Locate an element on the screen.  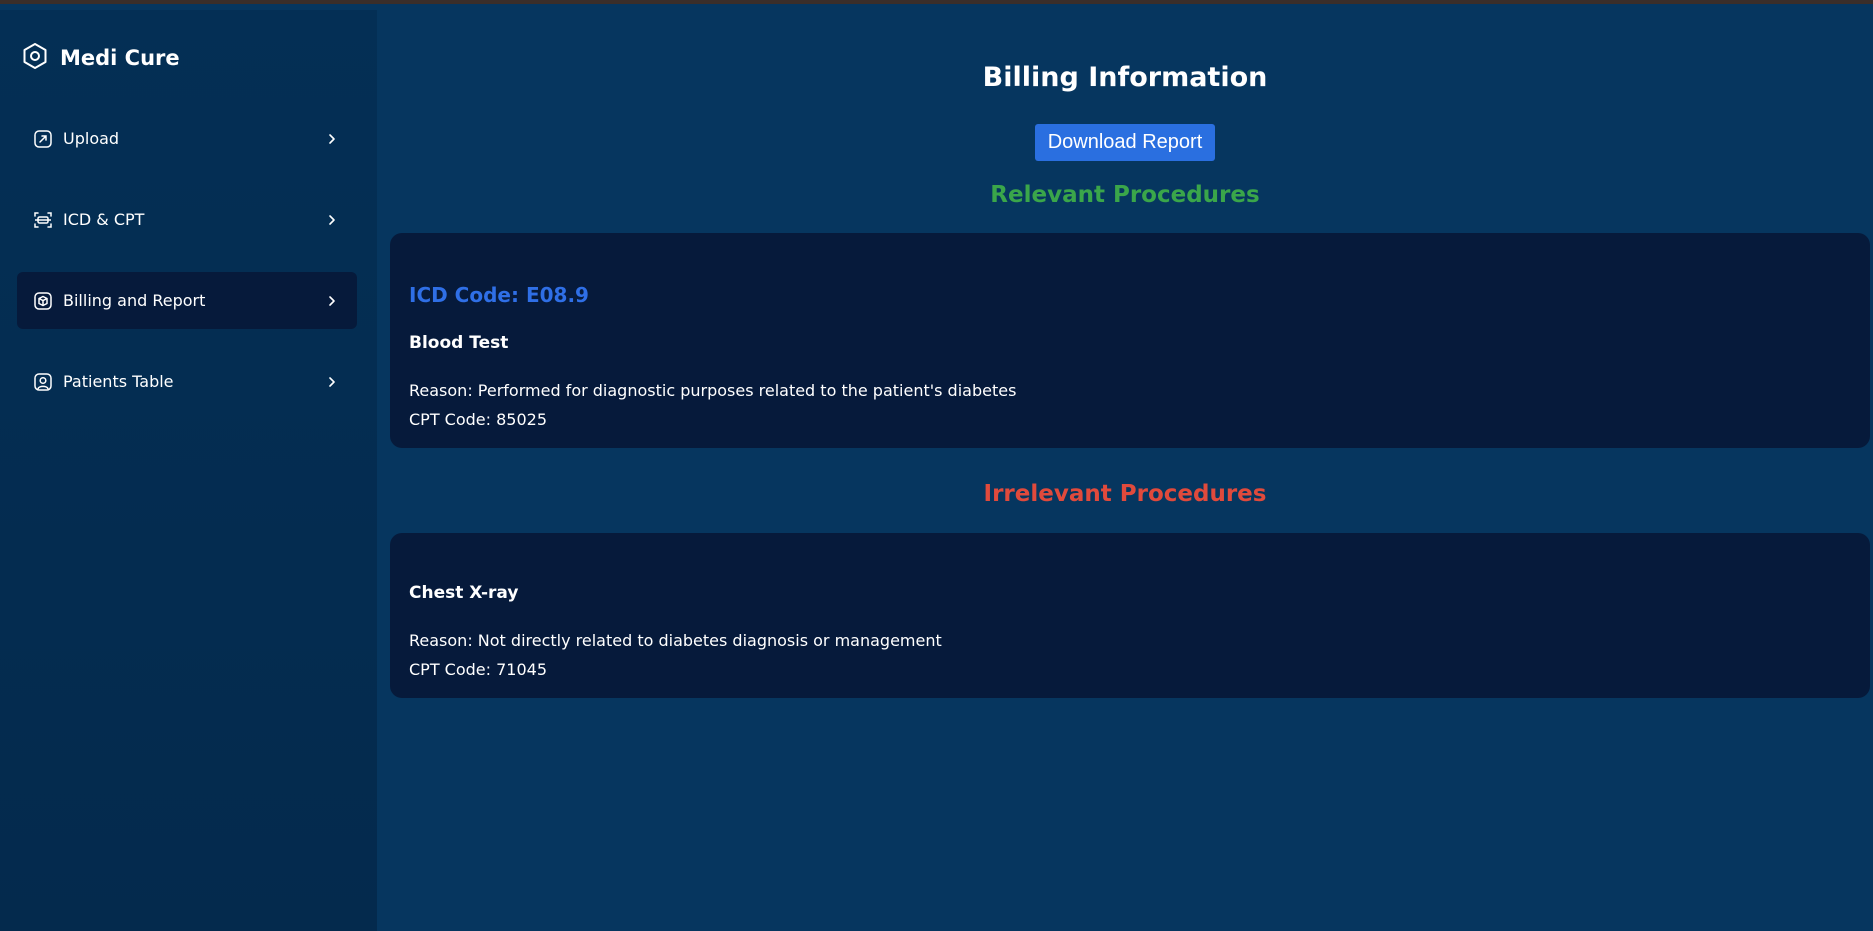
cpt-code: CPT Code: 85025 is located at coordinates (478, 419).